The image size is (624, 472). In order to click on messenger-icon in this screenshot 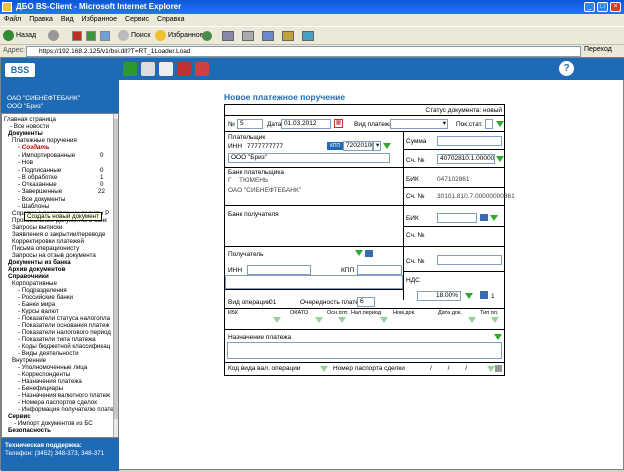, I will do `click(308, 36)`.